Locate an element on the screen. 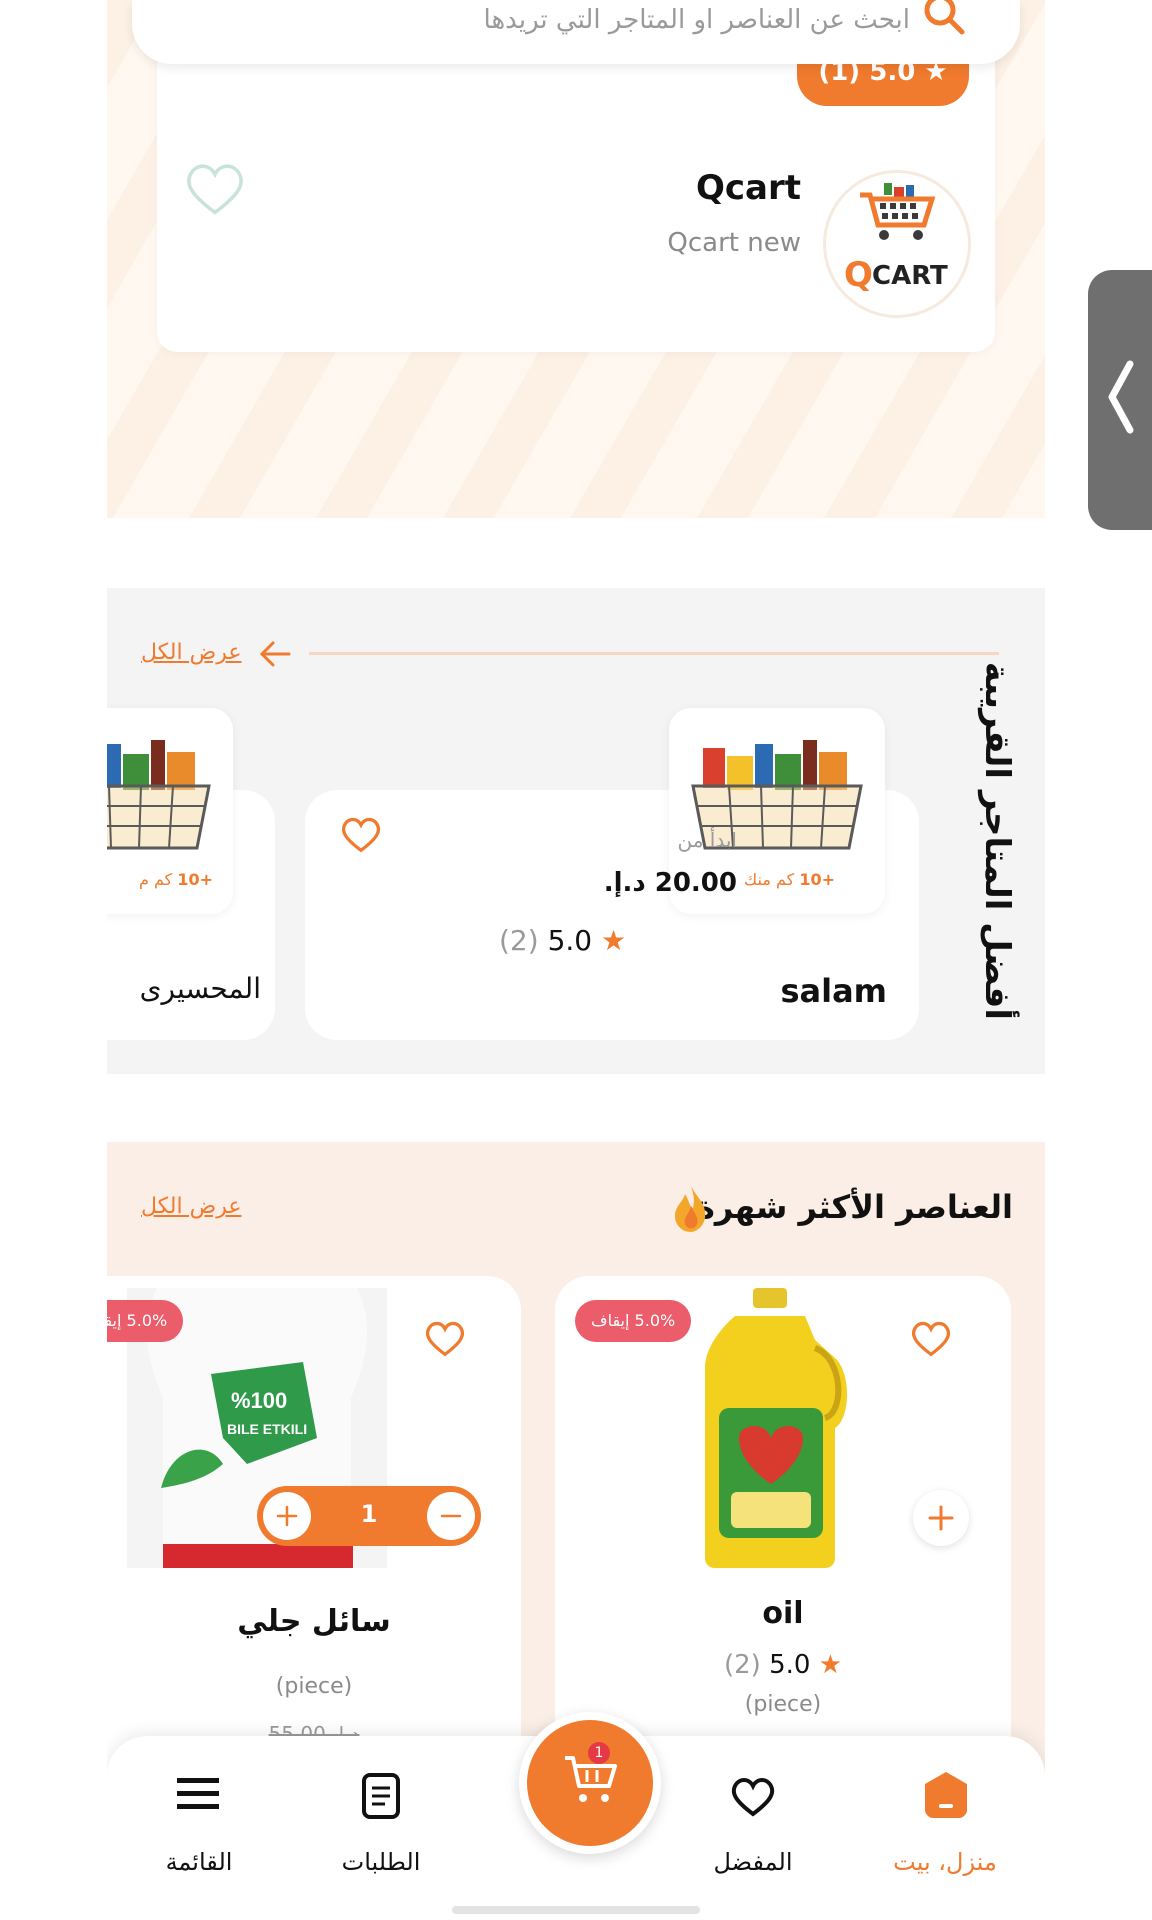 This screenshot has width=1152, height=1920. store-name: salam is located at coordinates (833, 991).